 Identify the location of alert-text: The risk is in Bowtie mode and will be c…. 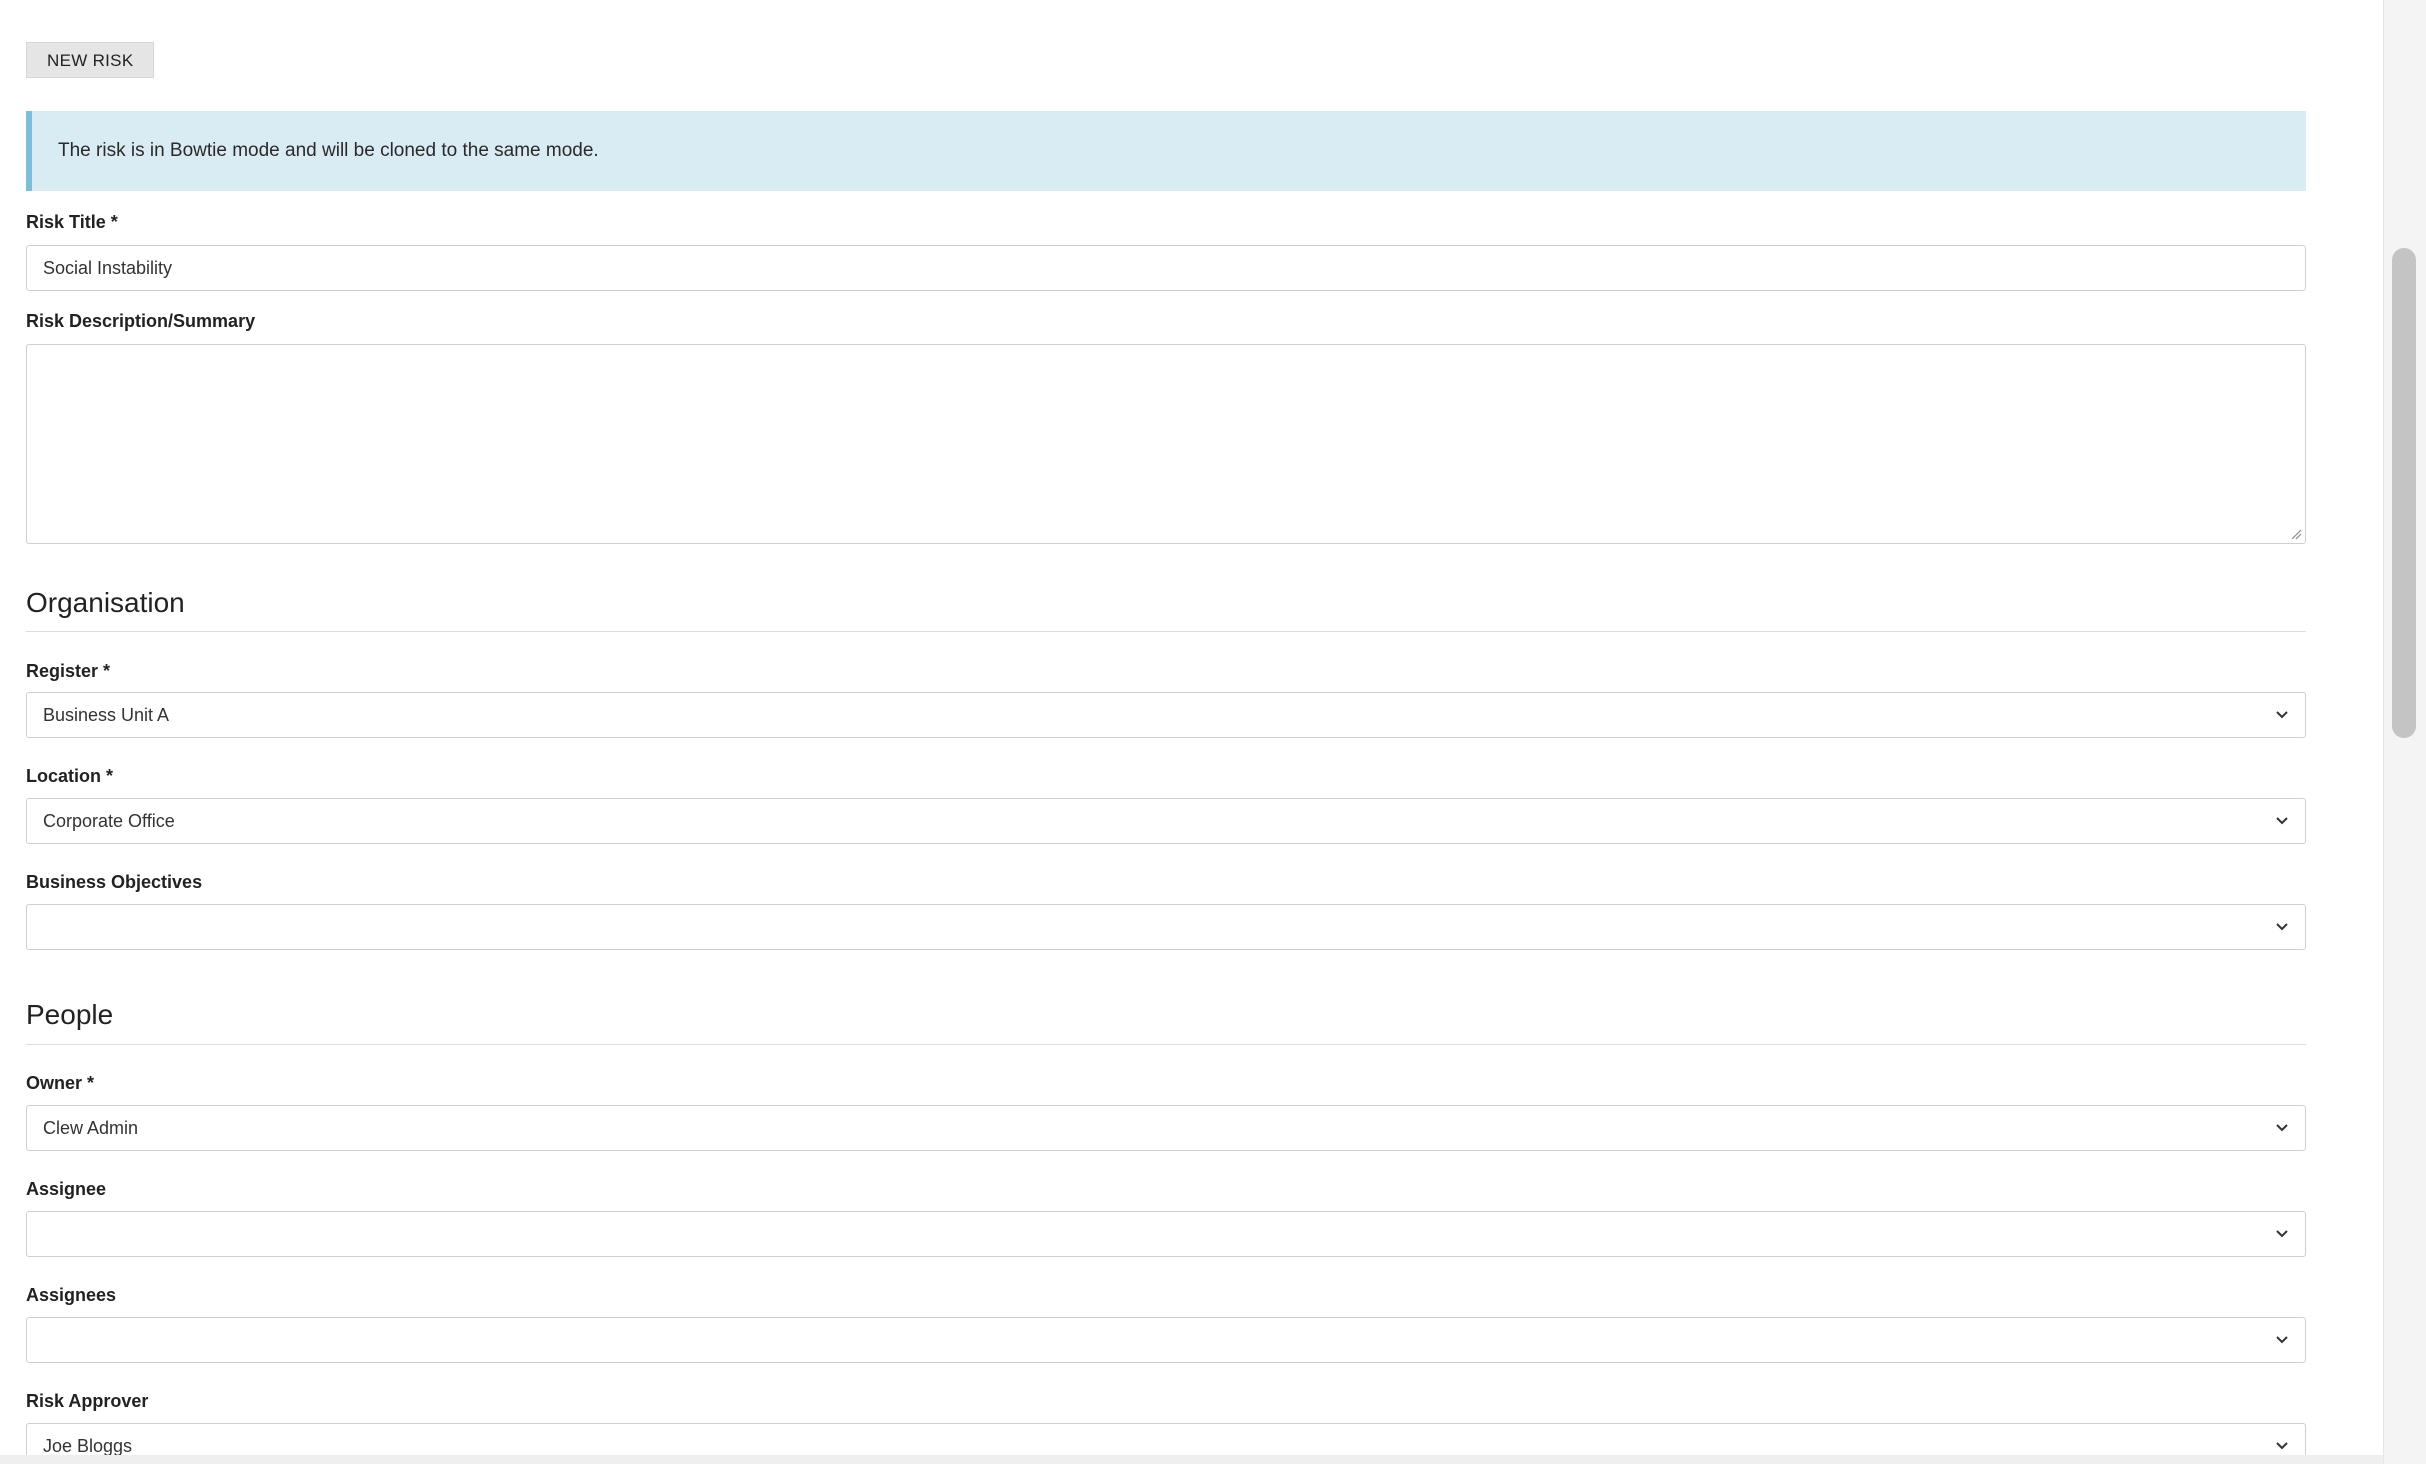
(328, 150).